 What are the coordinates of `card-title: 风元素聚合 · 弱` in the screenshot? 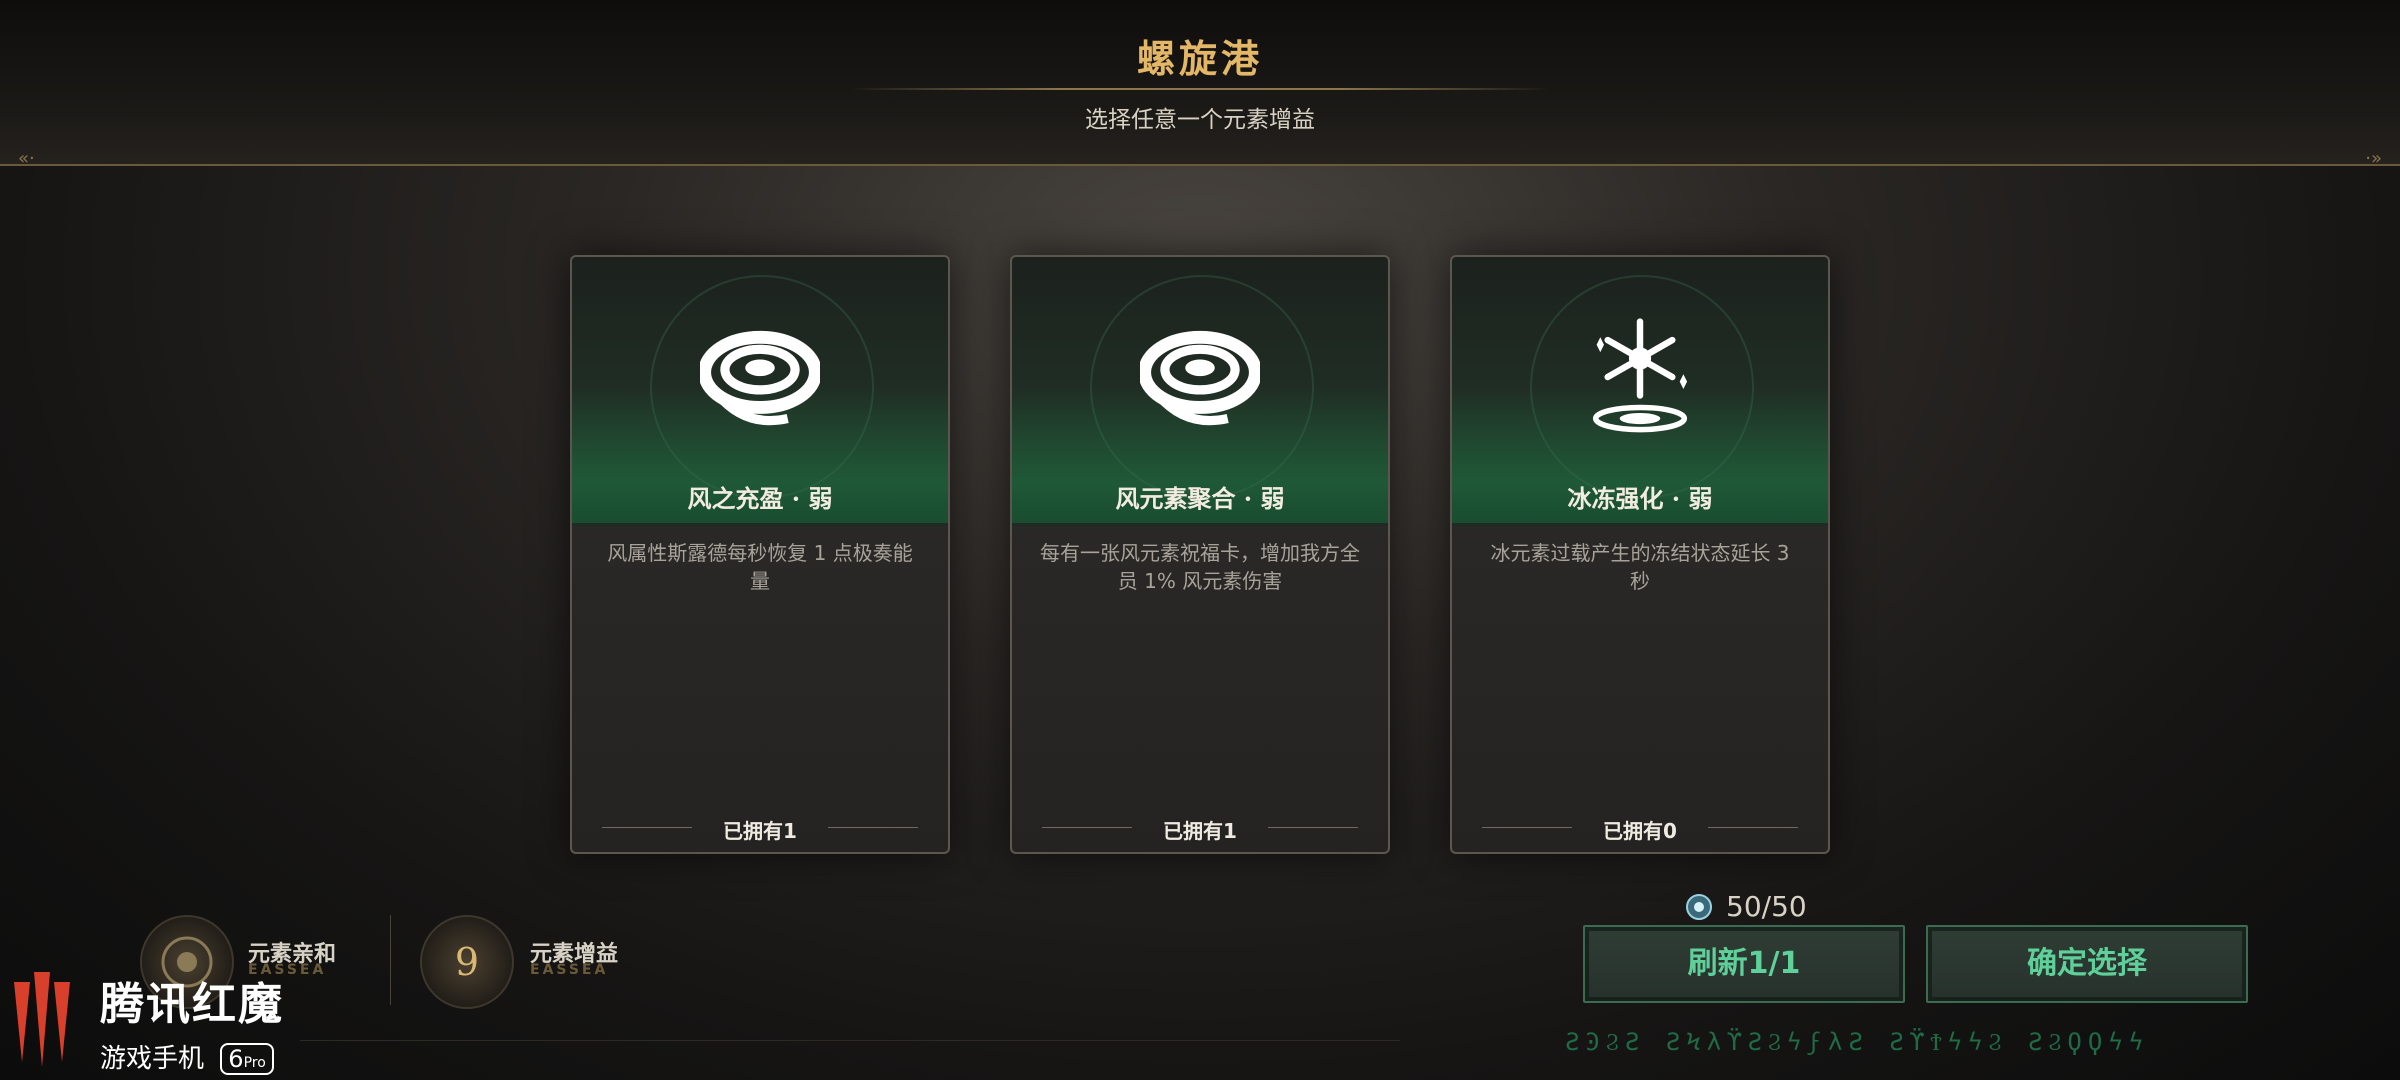 It's located at (1200, 498).